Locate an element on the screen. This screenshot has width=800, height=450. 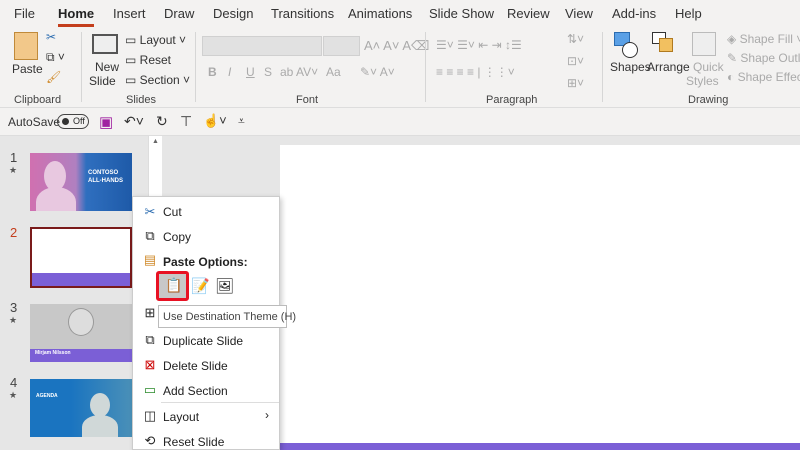
tab-transitions: Transitions is located at coordinates (302, 13).